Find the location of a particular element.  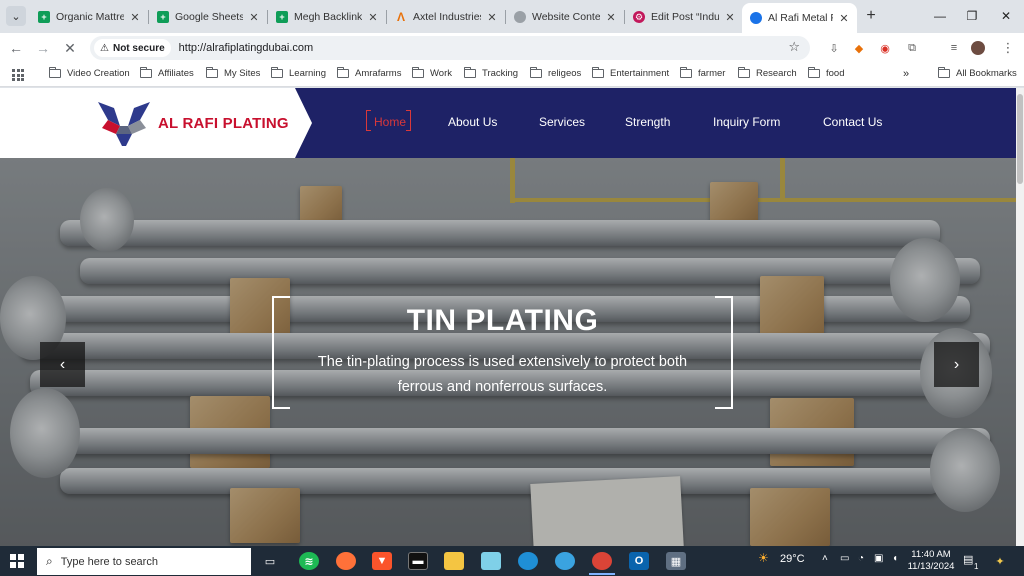

bookmark-folder: Affiliates is located at coordinates (166, 73).